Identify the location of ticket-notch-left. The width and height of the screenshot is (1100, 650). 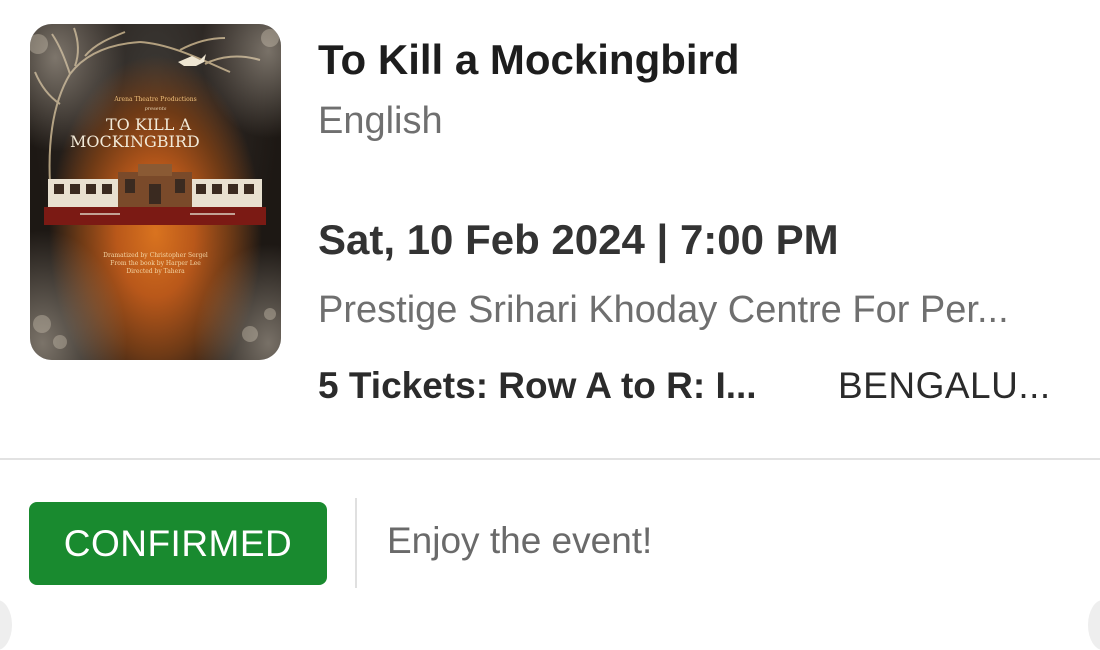
(6, 625).